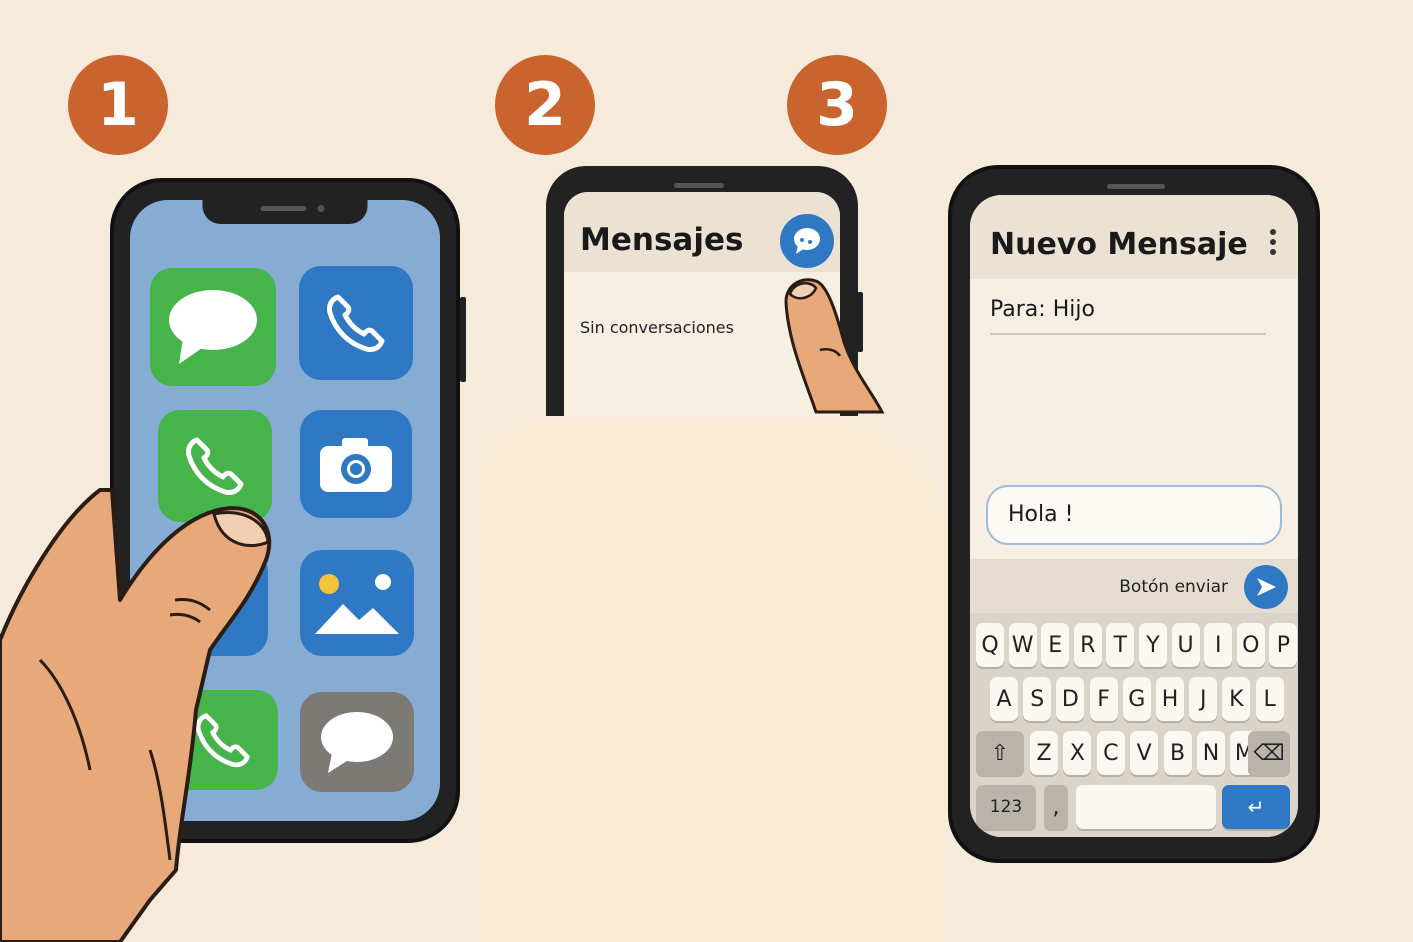 Image resolution: width=1413 pixels, height=942 pixels. I want to click on step-2-number: 2, so click(545, 105).